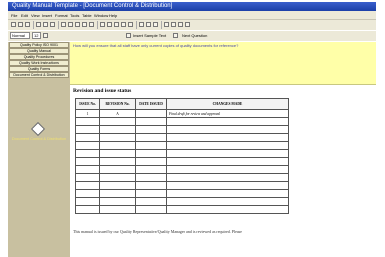 Image resolution: width=385 pixels, height=257 pixels. Describe the element at coordinates (74, 15) in the screenshot. I see `menu-tools: Tools` at that location.